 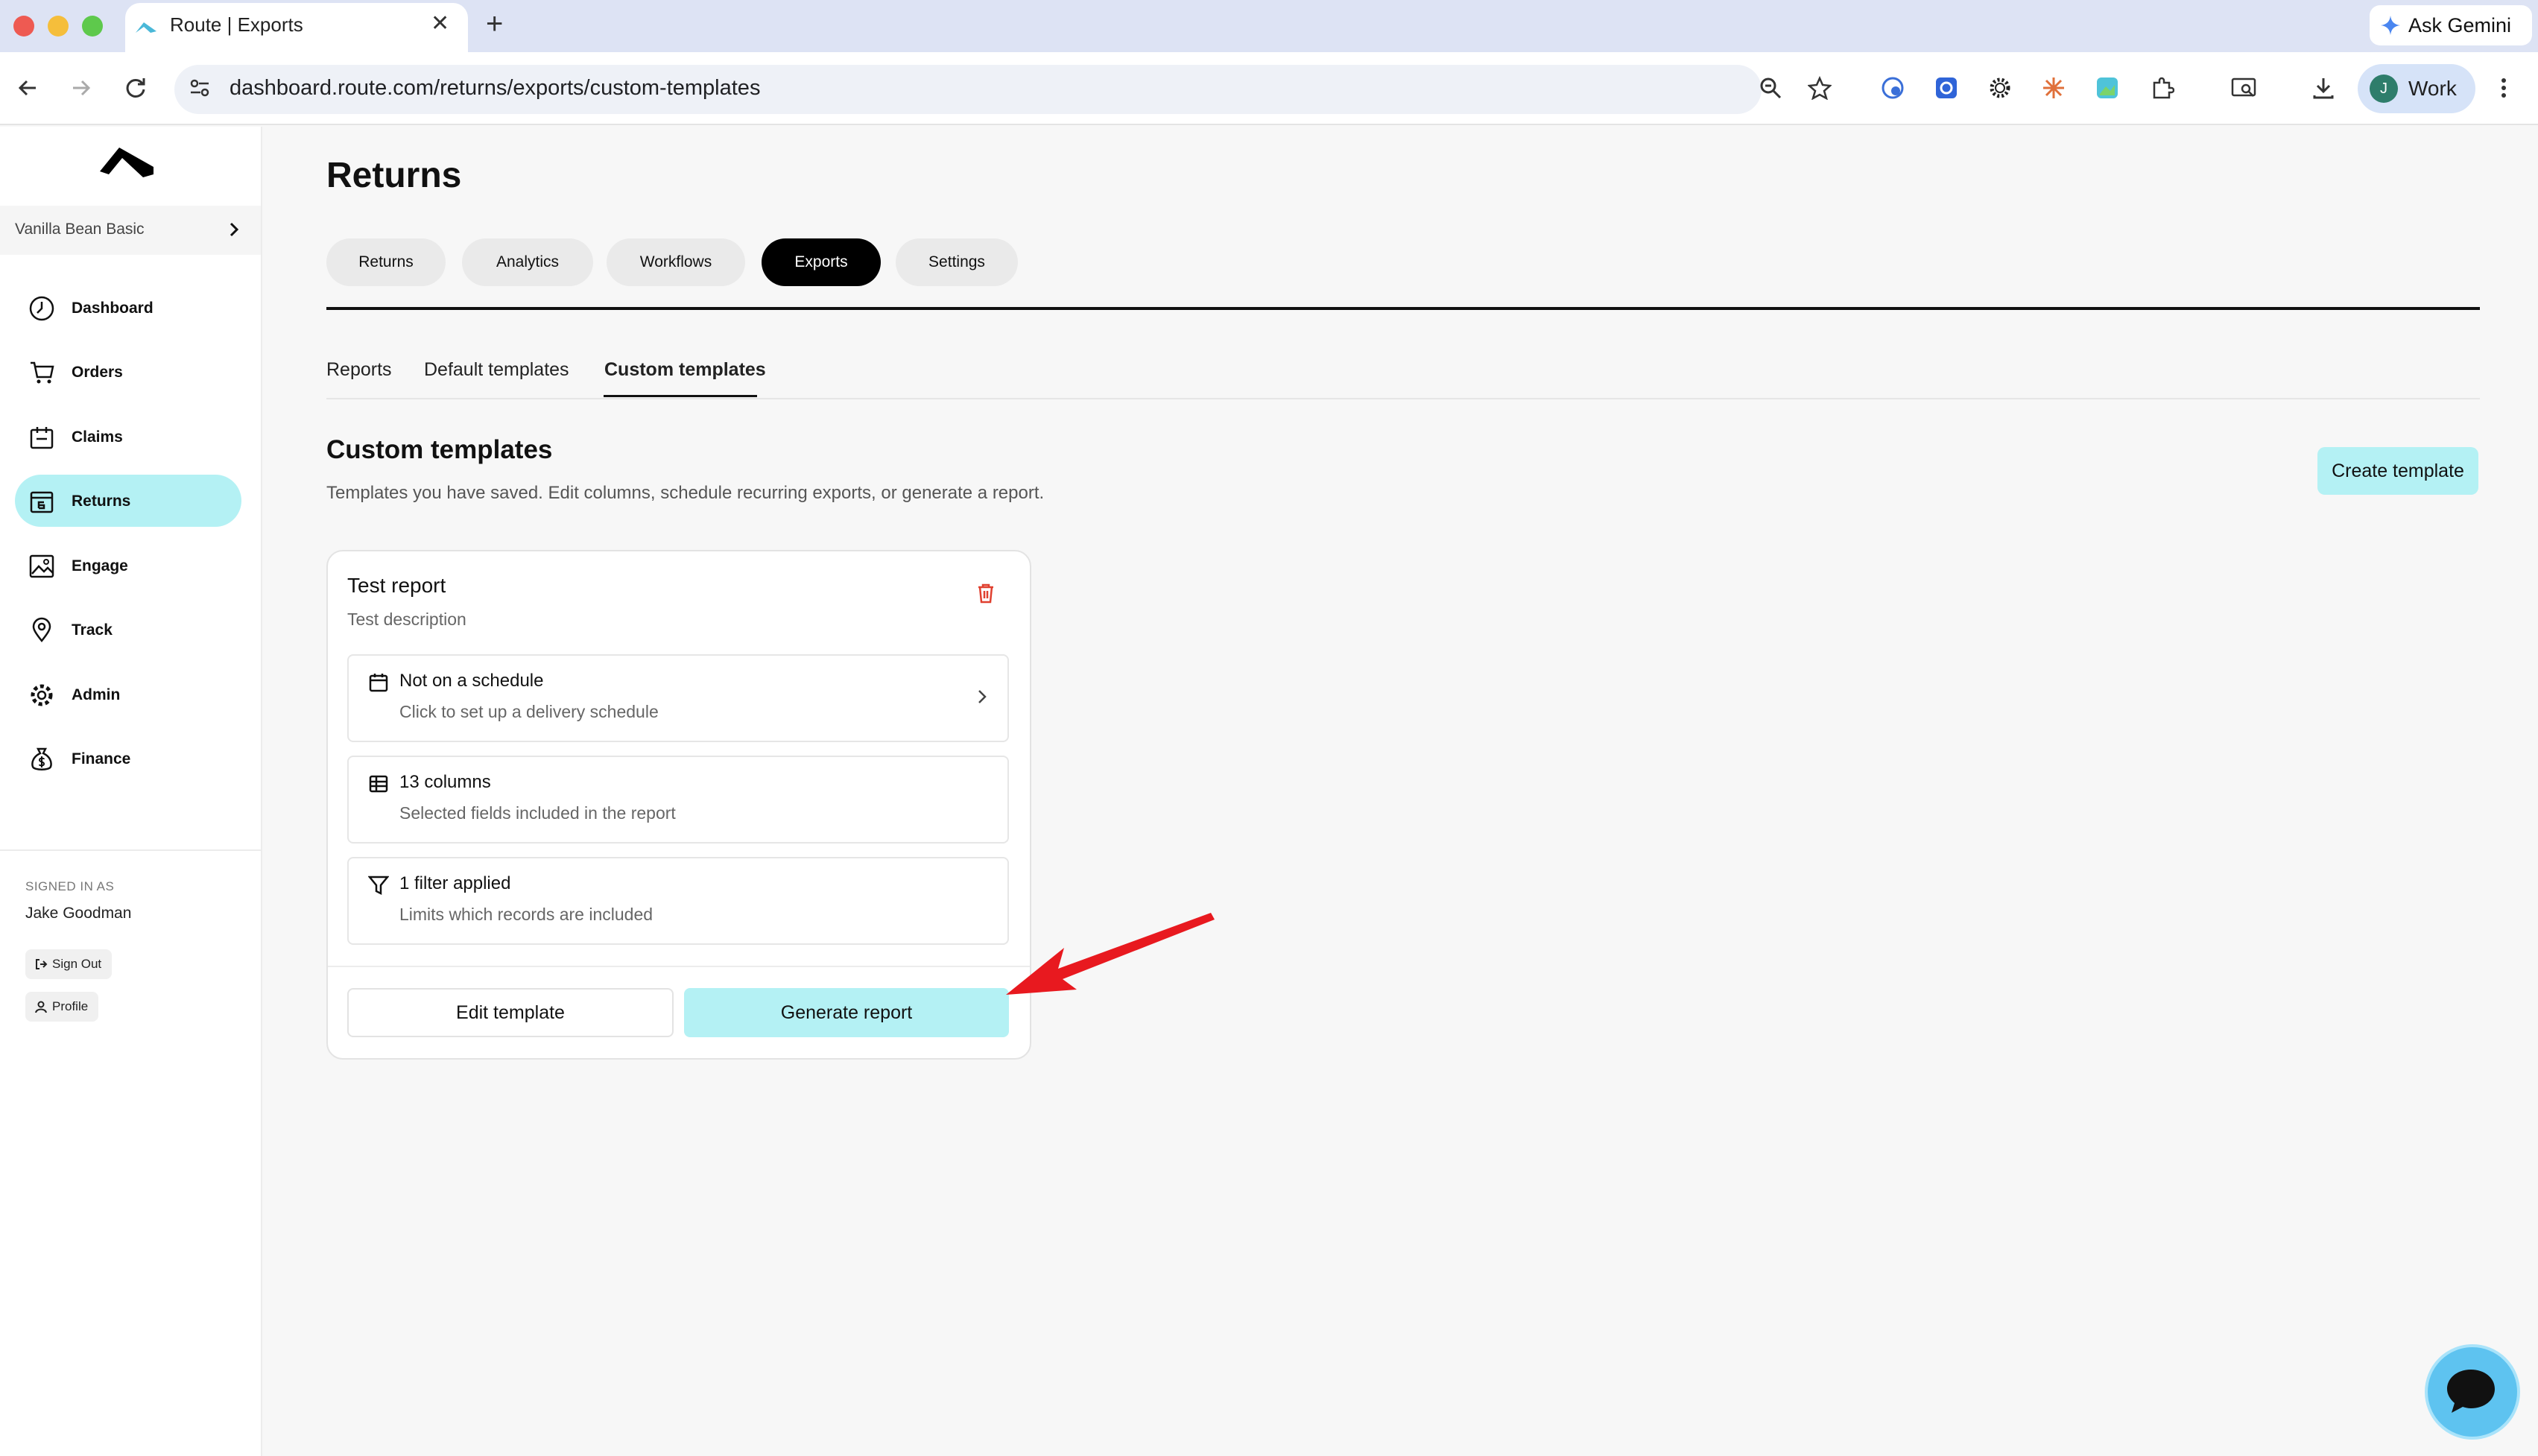 What do you see at coordinates (2323, 88) in the screenshot?
I see `download-icon` at bounding box center [2323, 88].